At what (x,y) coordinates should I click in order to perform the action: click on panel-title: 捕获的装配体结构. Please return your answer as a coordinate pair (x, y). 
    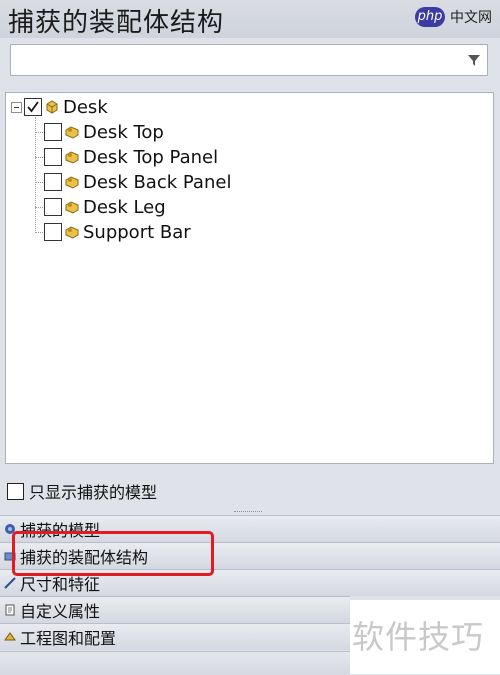
    Looking at the image, I should click on (116, 23).